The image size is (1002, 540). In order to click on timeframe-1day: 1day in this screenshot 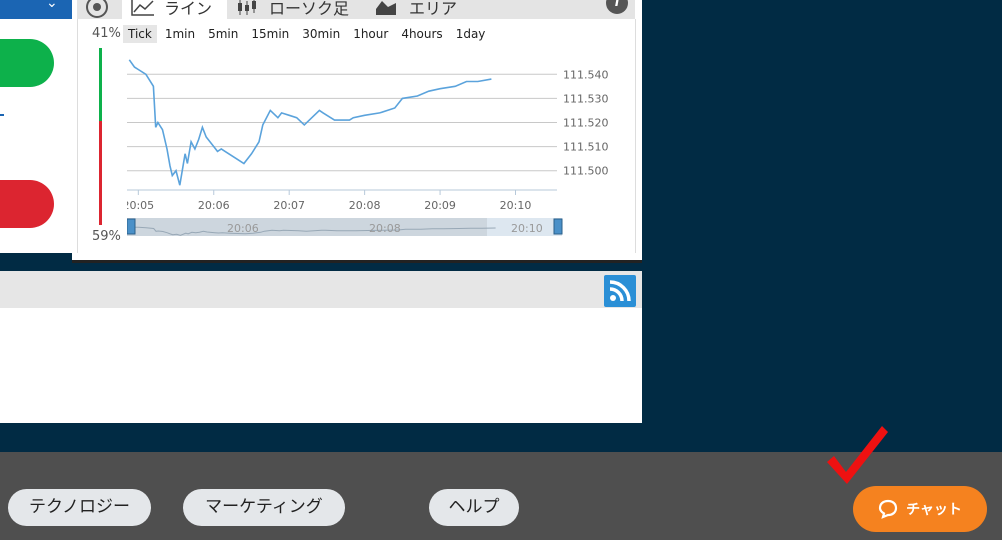, I will do `click(471, 34)`.